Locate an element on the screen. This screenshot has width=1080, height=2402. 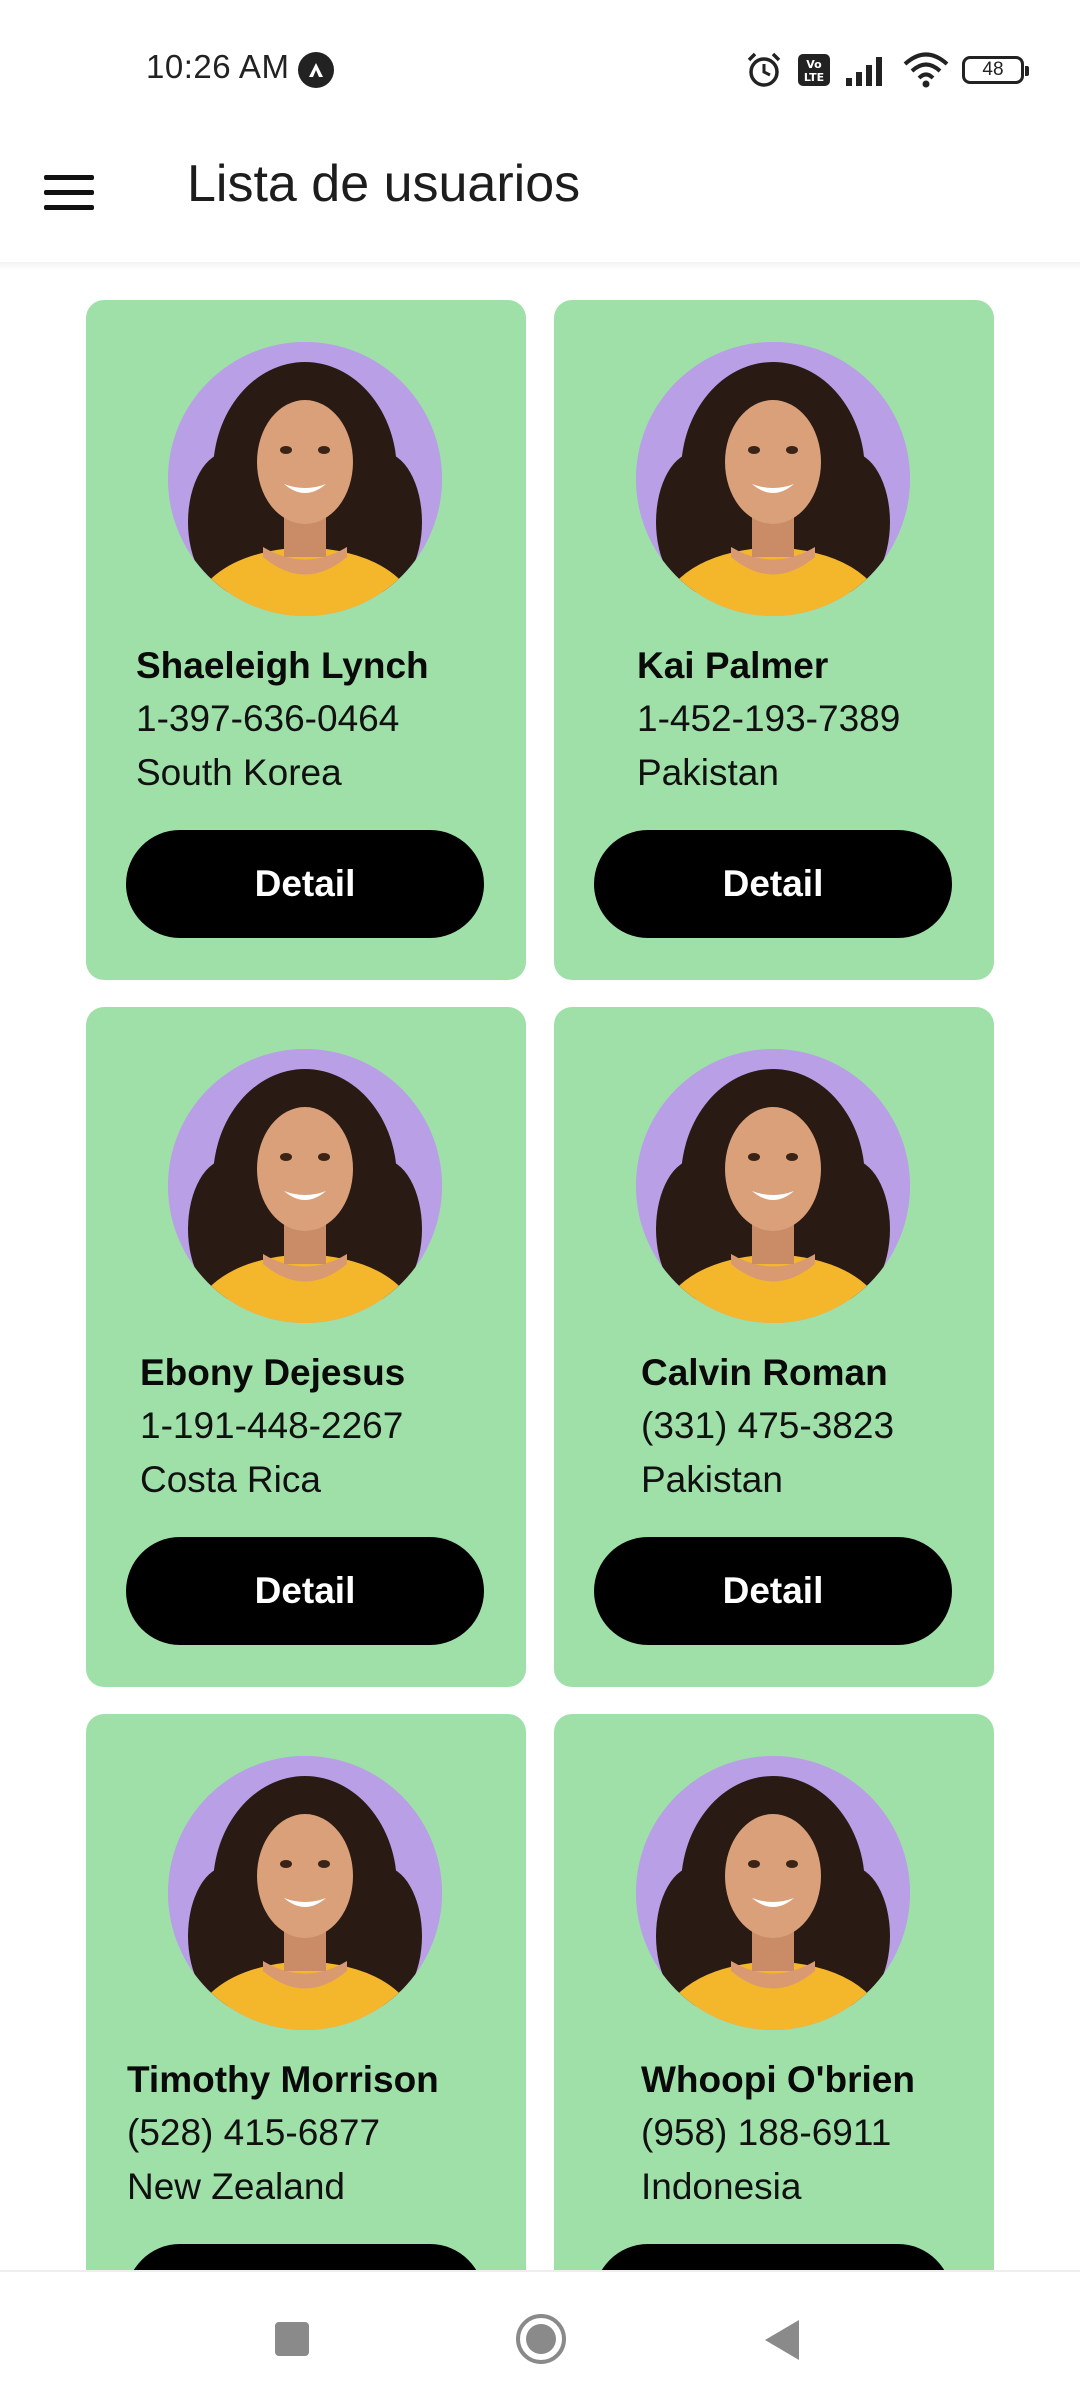
battery-icon: 48 is located at coordinates (995, 70).